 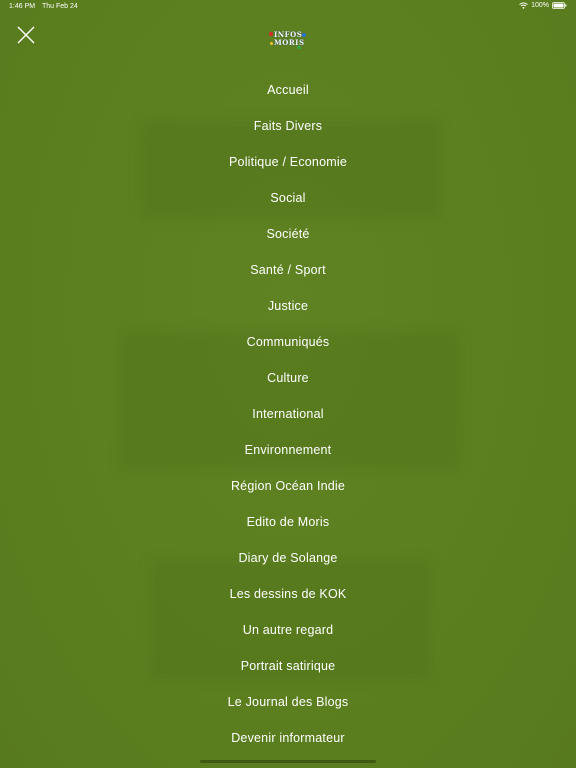 I want to click on logo-text-bottom: MORIS, so click(x=289, y=42).